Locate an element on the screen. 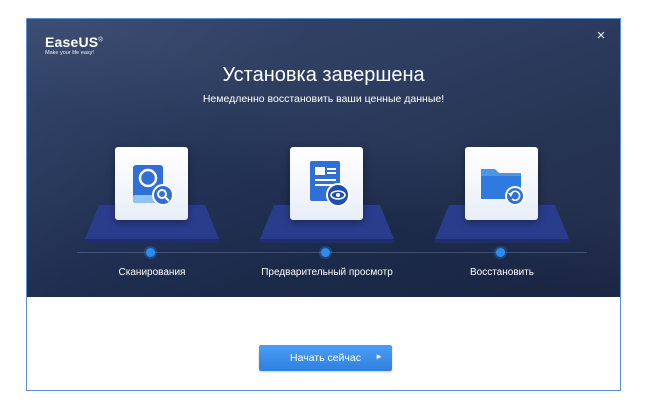 The width and height of the screenshot is (650, 417). step-label-recover: Восстановить is located at coordinates (502, 272).